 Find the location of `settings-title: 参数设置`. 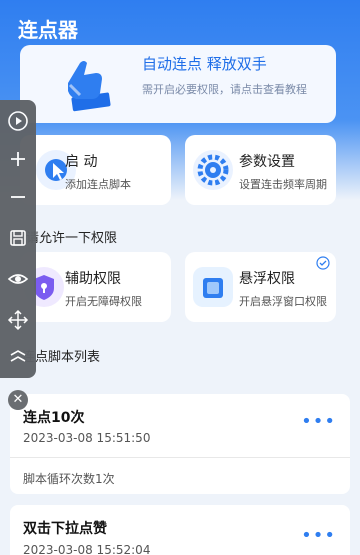

settings-title: 参数设置 is located at coordinates (267, 162).